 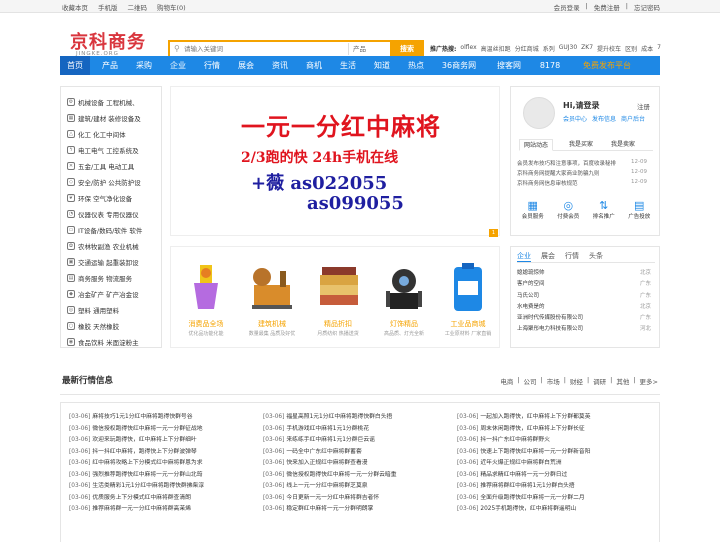 What do you see at coordinates (468, 48) in the screenshot?
I see `hot-term: olflex` at bounding box center [468, 48].